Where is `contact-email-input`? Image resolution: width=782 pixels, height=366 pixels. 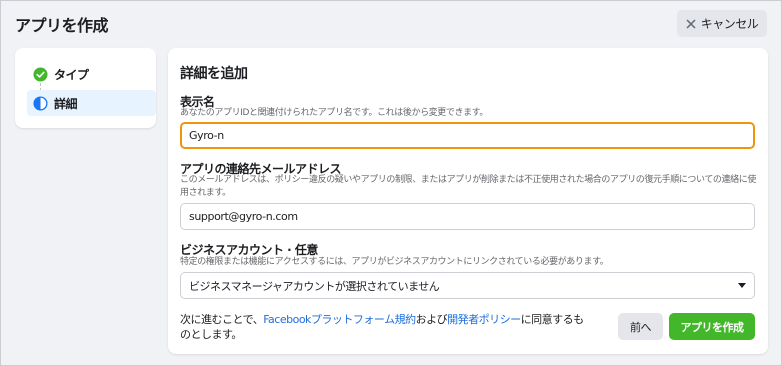 contact-email-input is located at coordinates (467, 216).